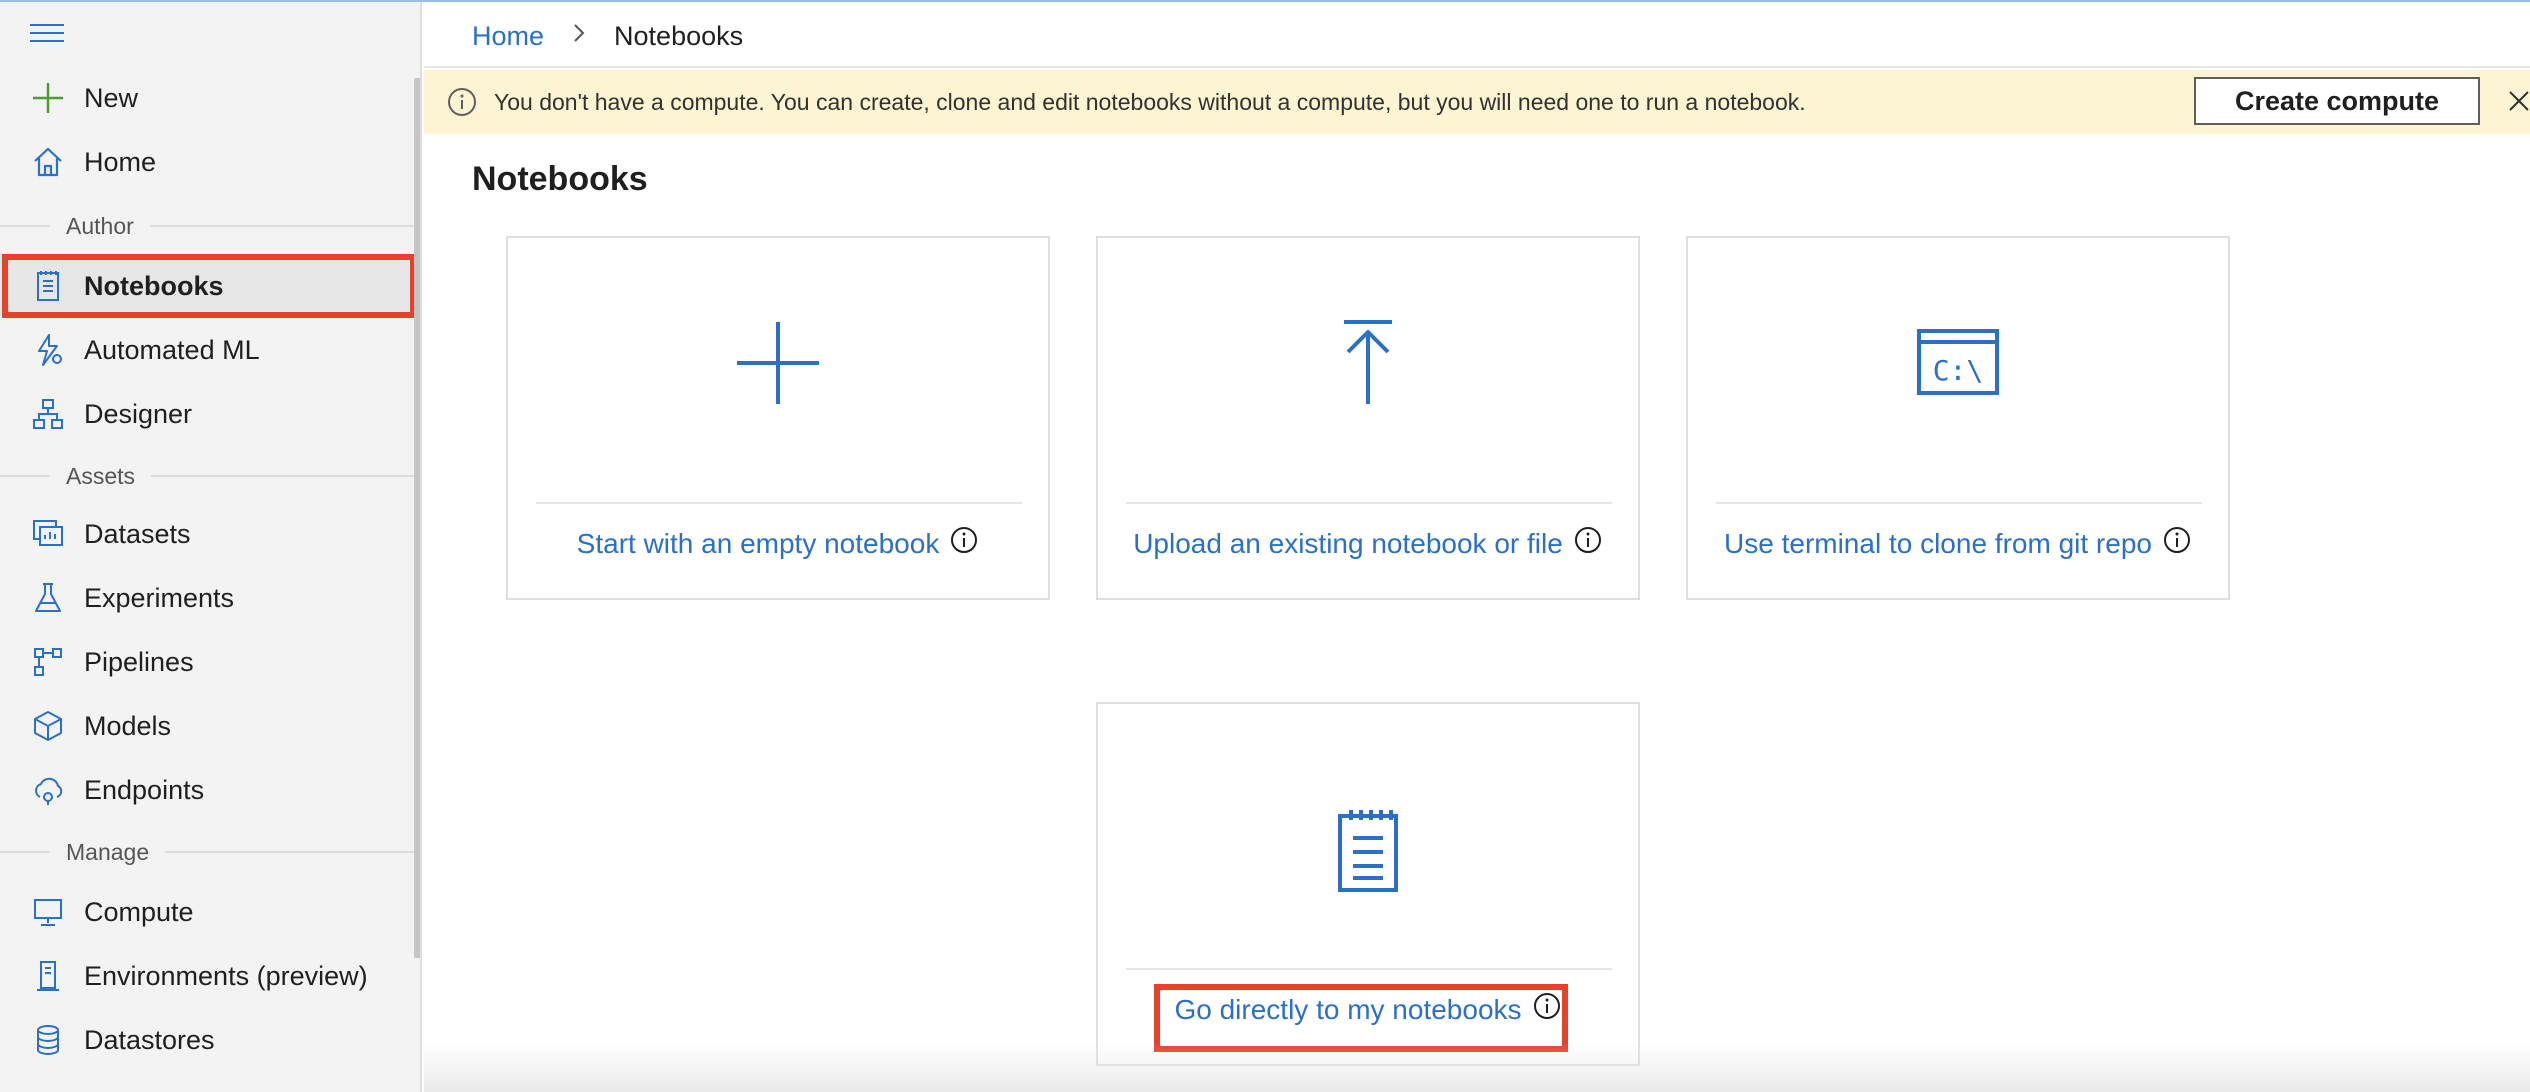 This screenshot has height=1092, width=2530. I want to click on notepad-icon, so click(1368, 851).